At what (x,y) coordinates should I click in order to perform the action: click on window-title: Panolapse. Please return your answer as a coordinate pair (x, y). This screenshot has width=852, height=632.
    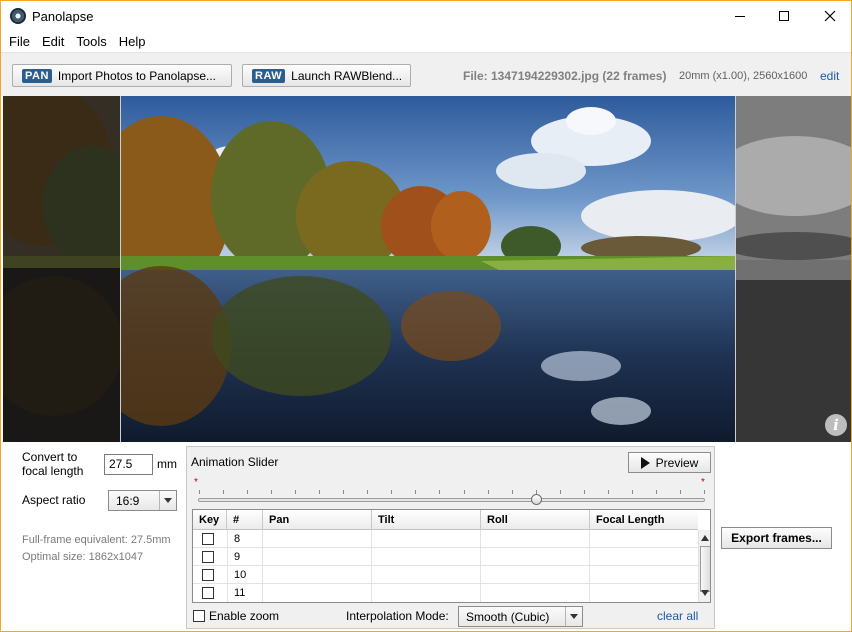
    Looking at the image, I should click on (63, 16).